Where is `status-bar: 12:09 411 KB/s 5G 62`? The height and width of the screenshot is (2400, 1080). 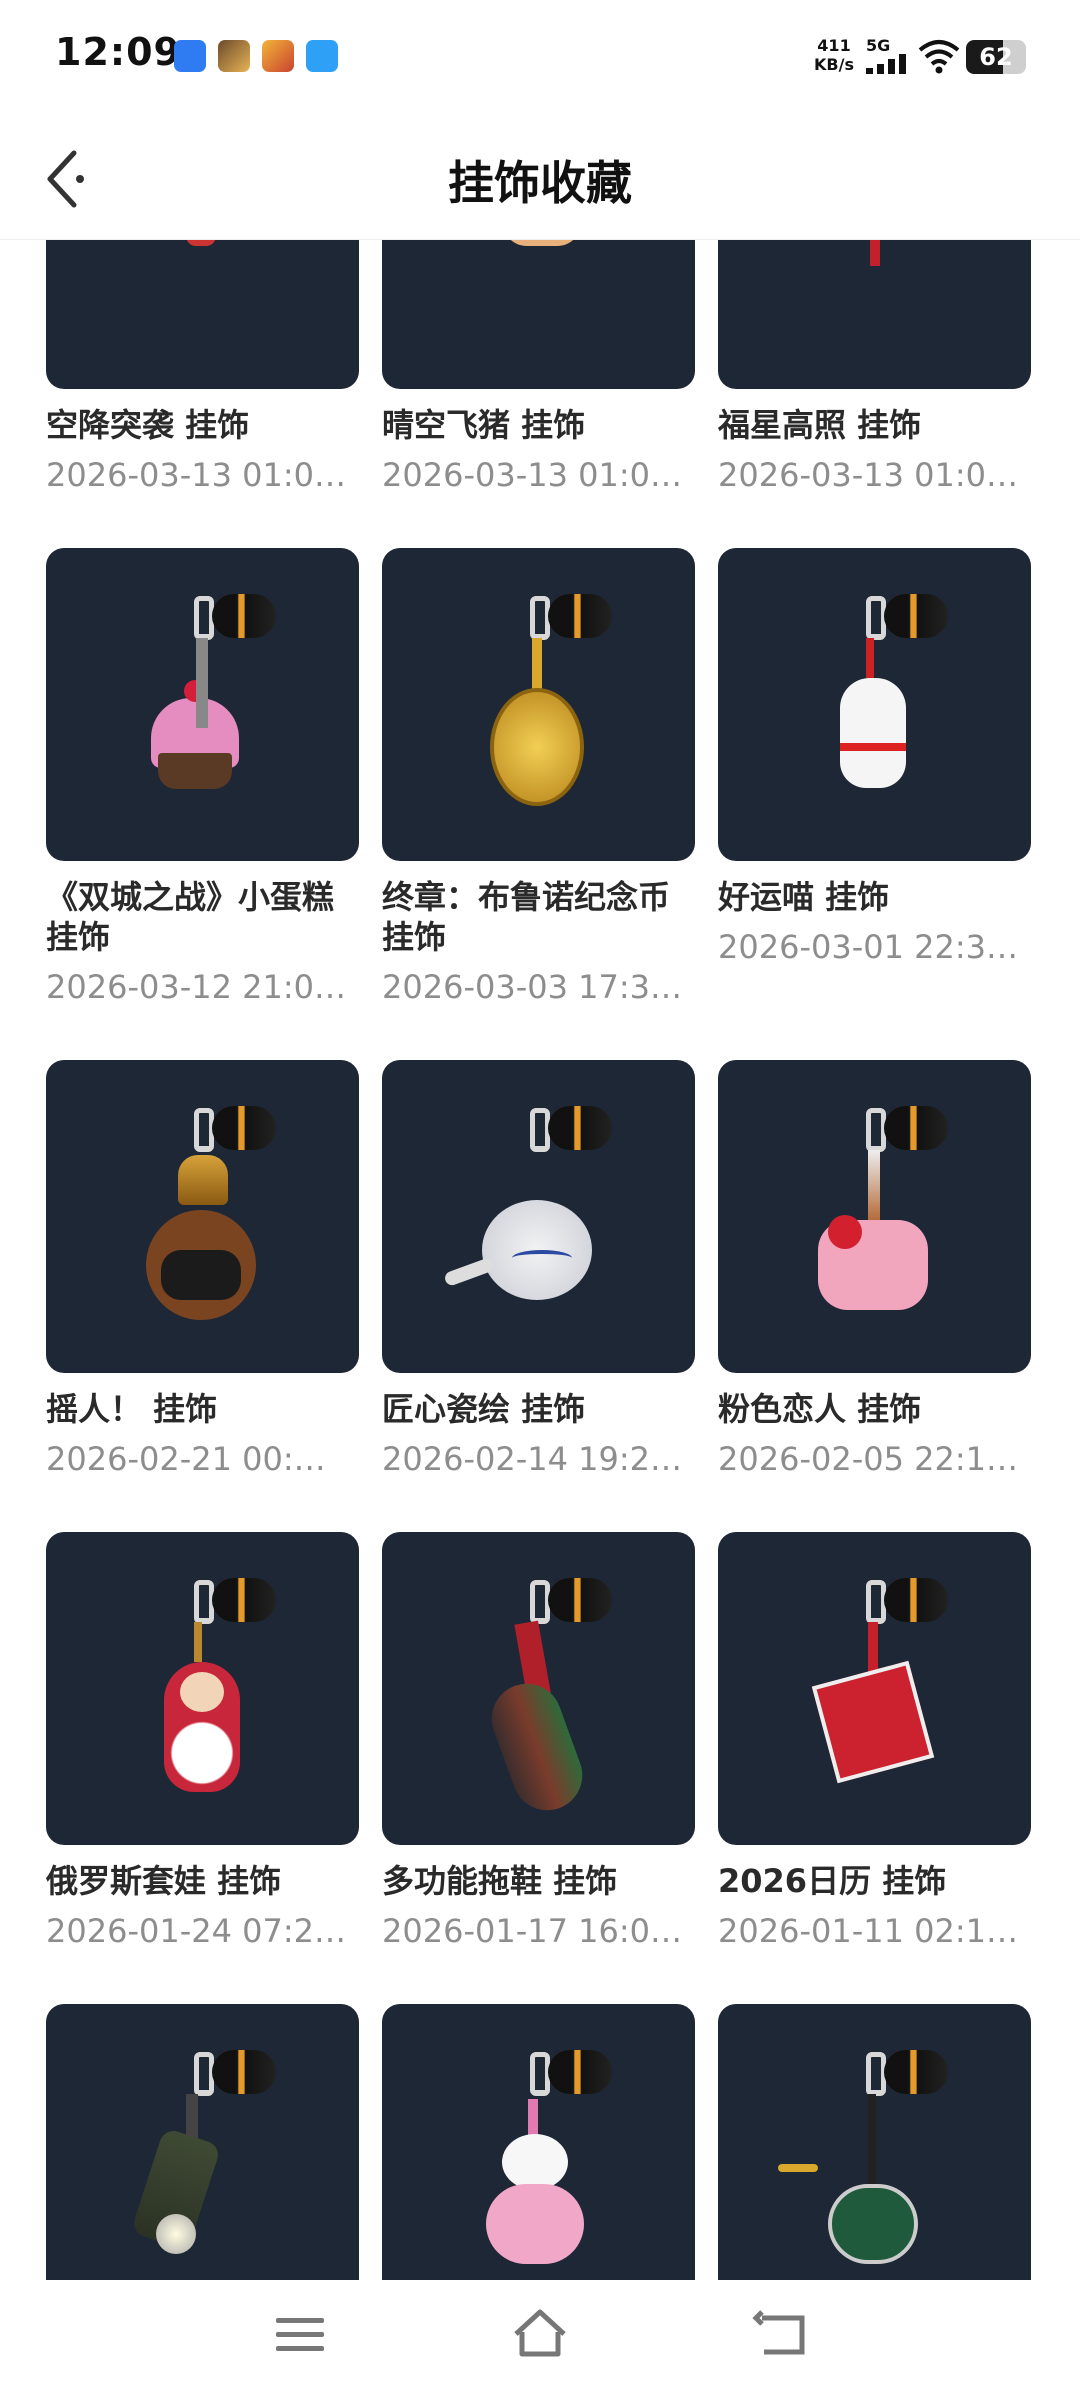
status-bar: 12:09 411 KB/s 5G 62 is located at coordinates (540, 57).